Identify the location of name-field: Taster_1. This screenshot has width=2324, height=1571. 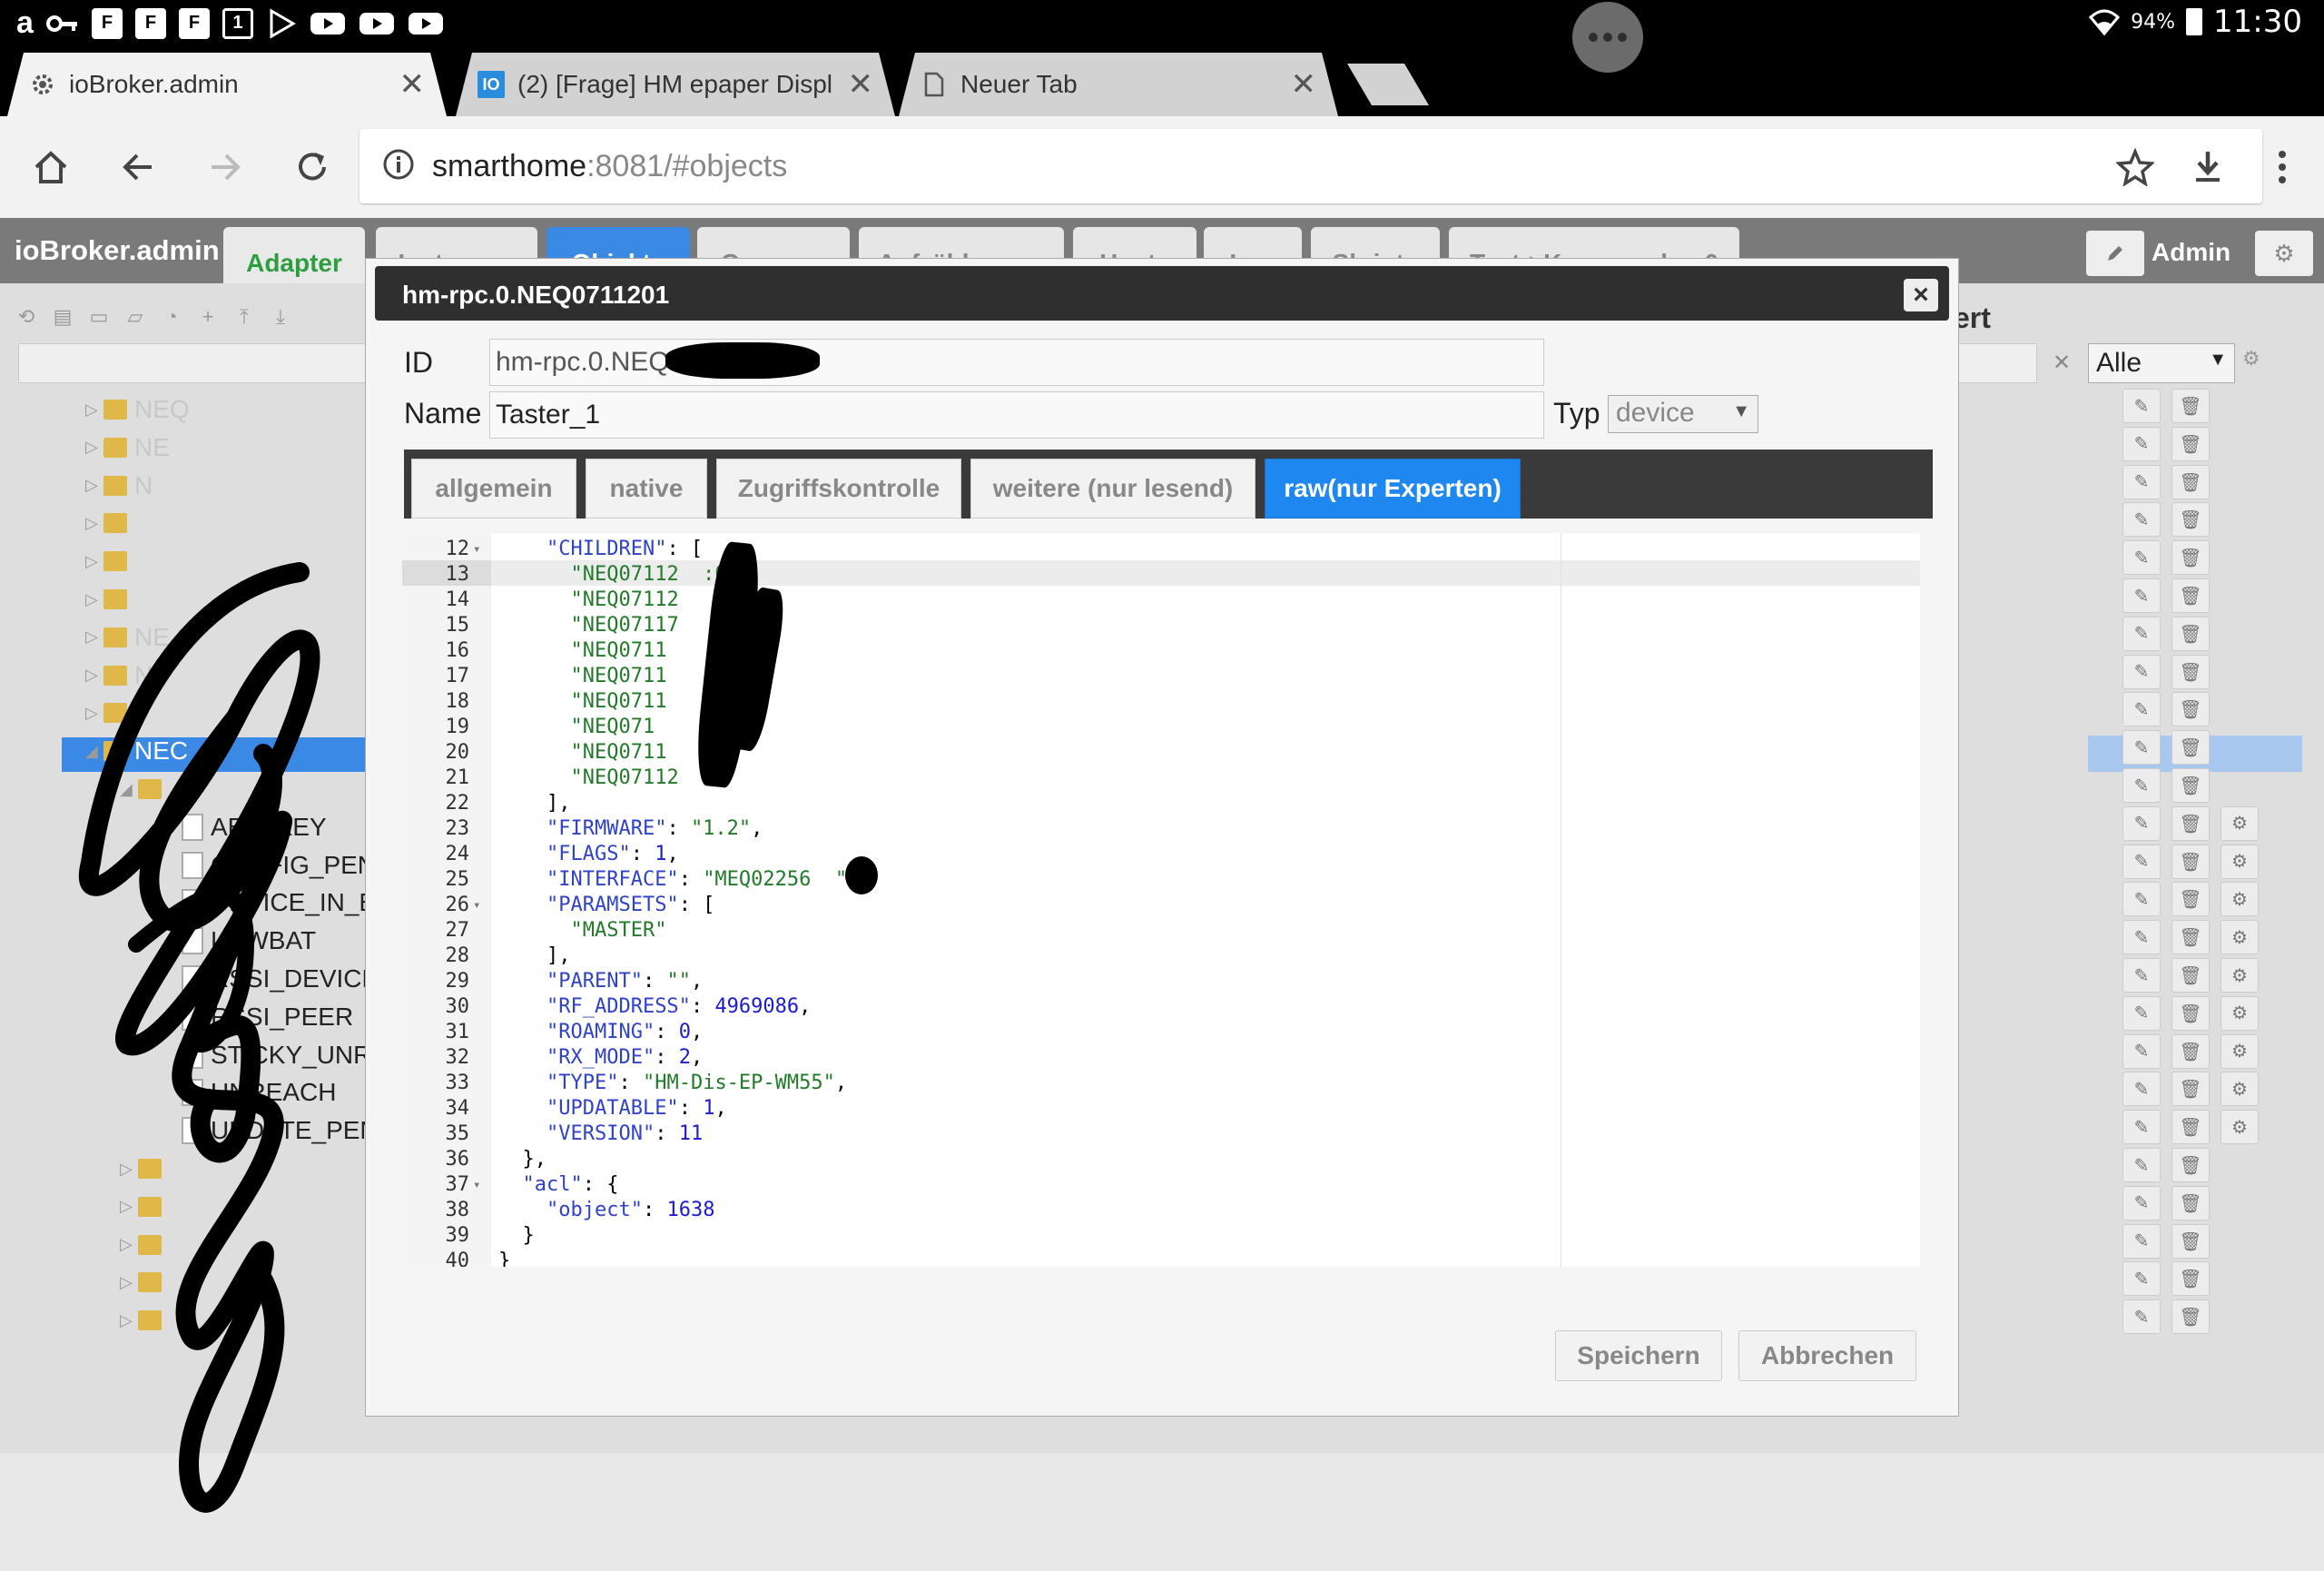
(1016, 415).